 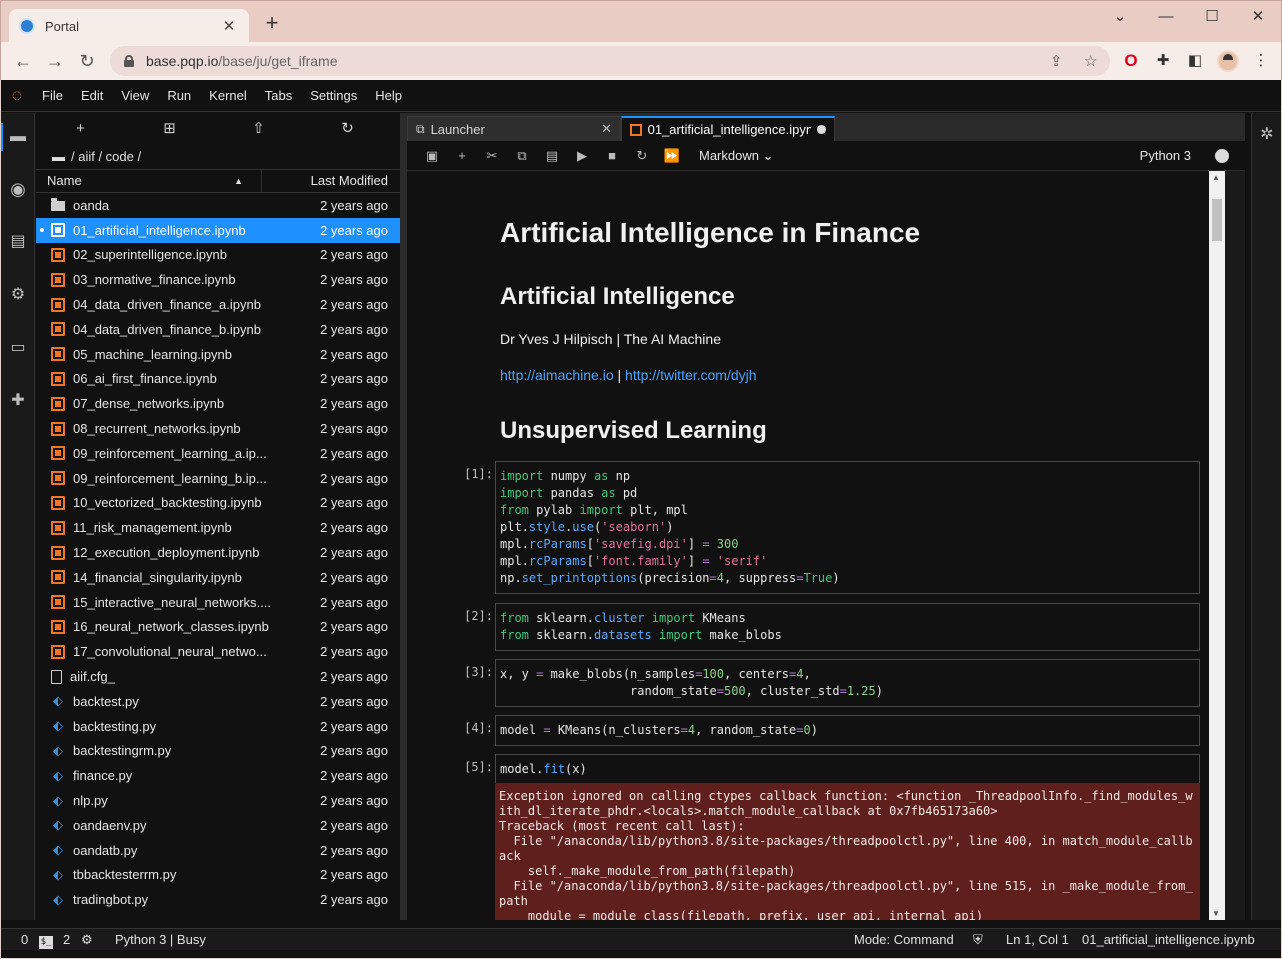 I want to click on unsaved-dot-icon, so click(x=821, y=129).